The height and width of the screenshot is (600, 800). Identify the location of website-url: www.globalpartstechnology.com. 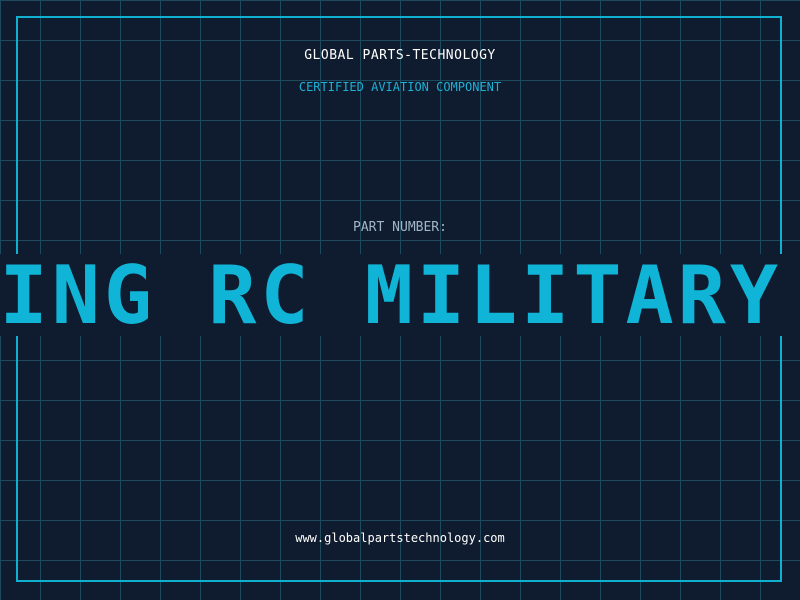
(400, 538).